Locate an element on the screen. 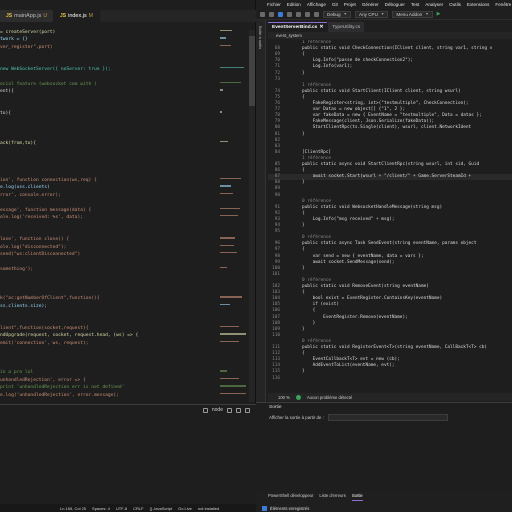 The image size is (512, 512). check-circle-icon is located at coordinates (298, 397).